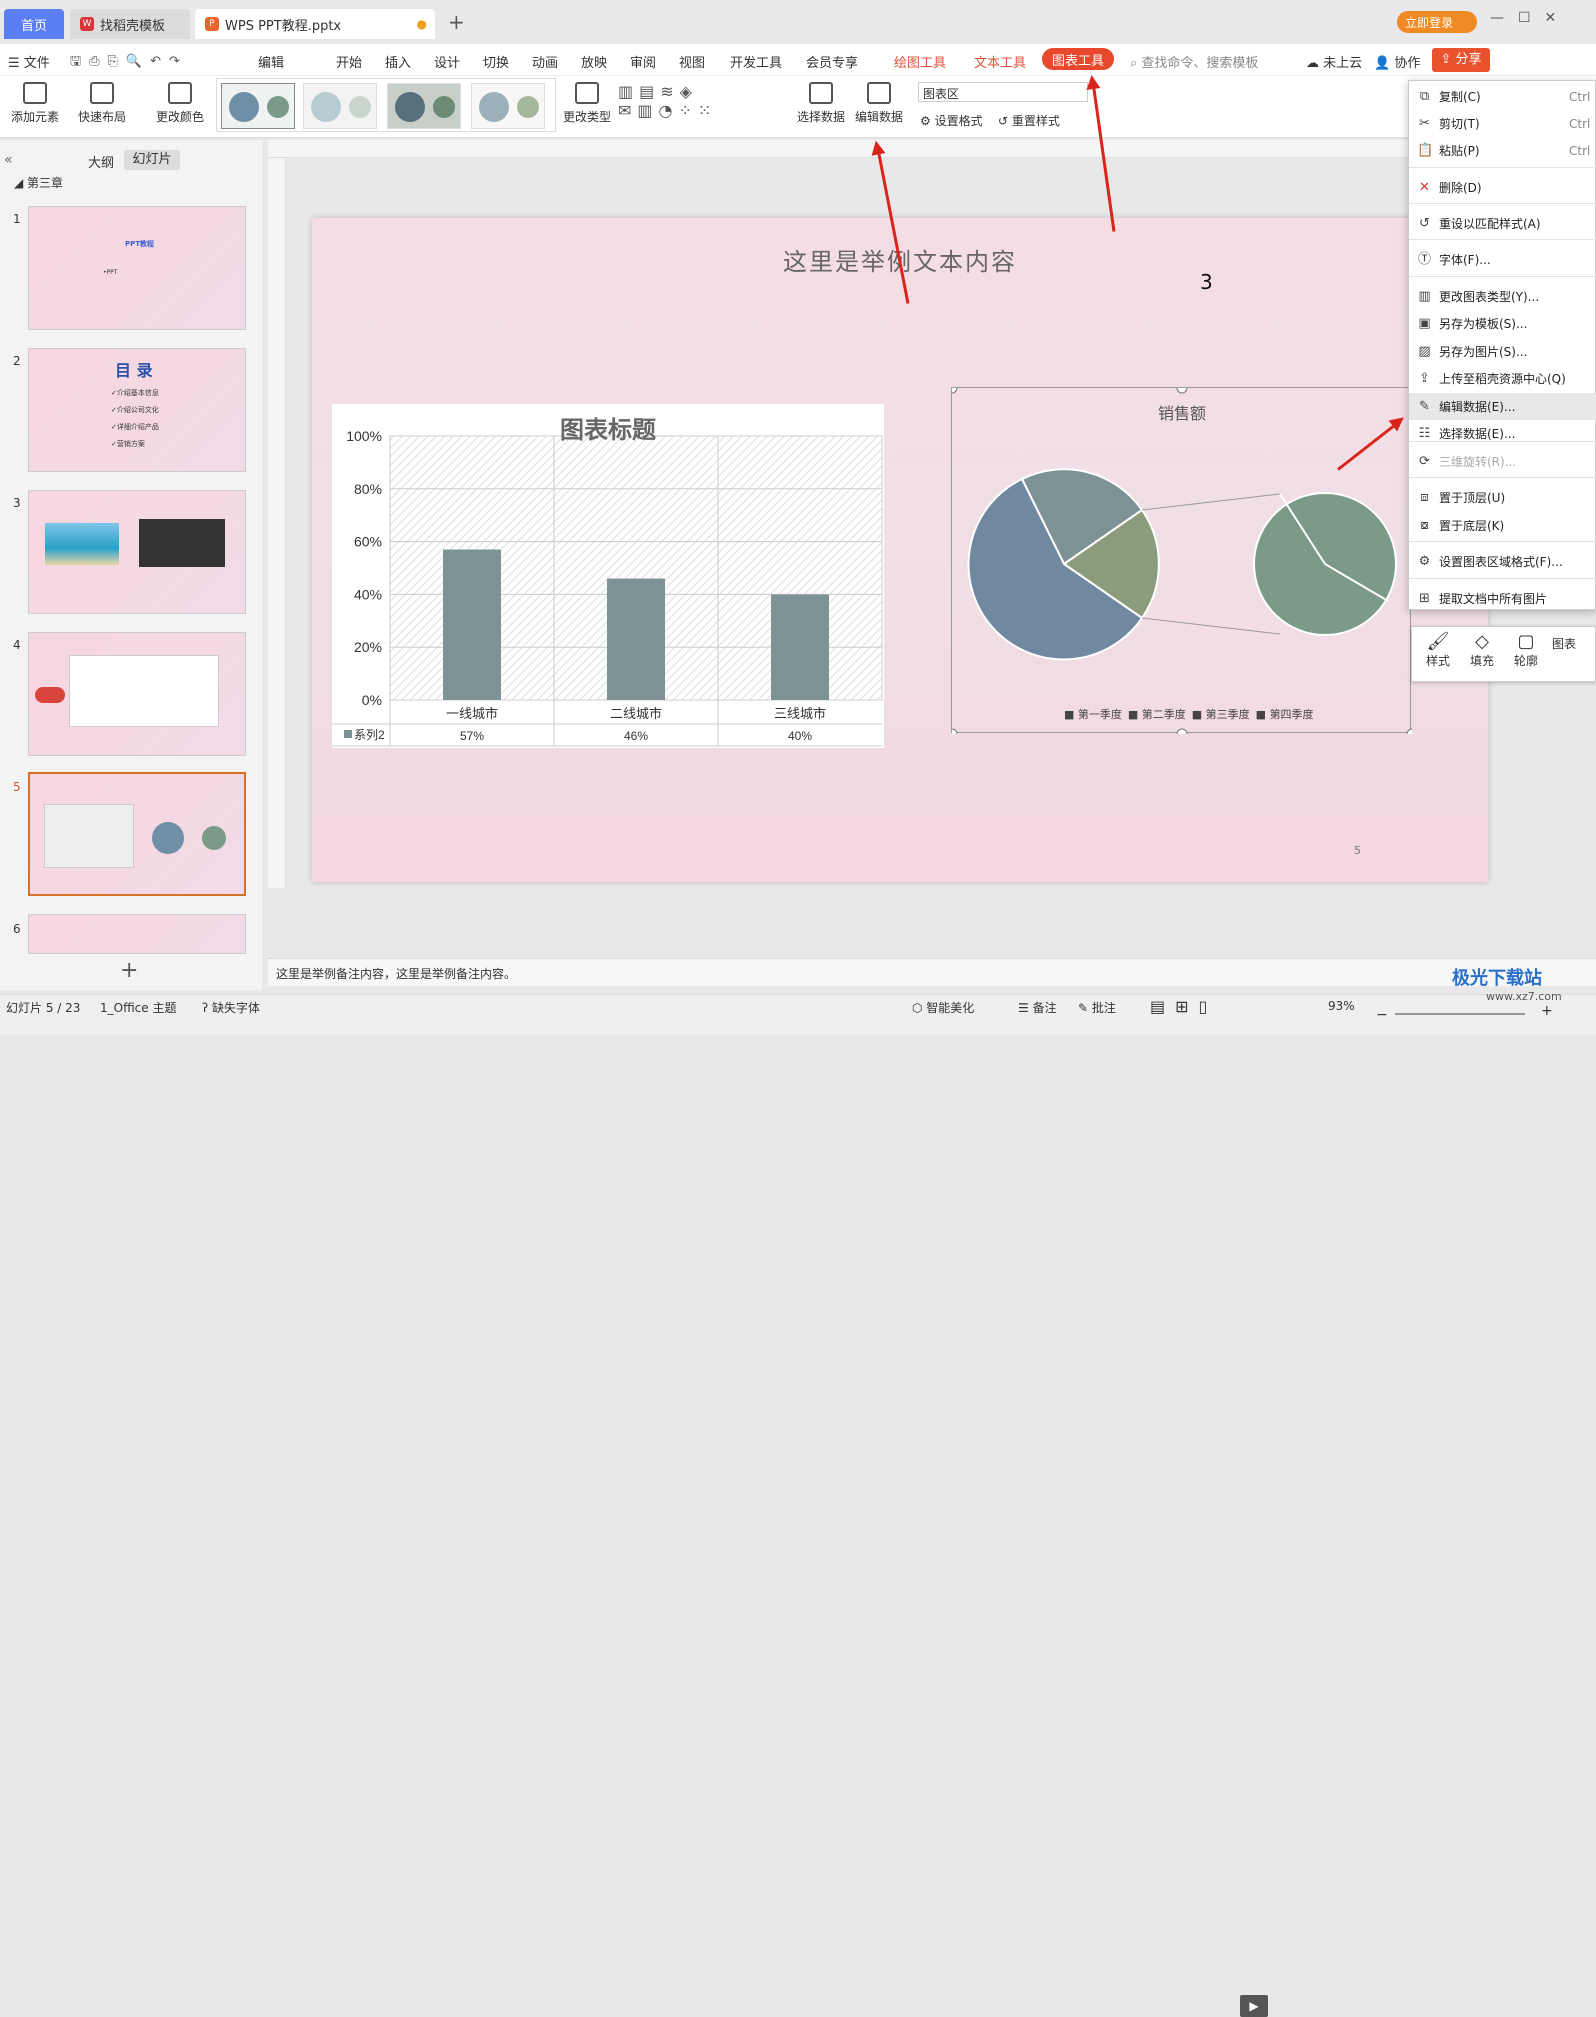  Describe the element at coordinates (1206, 282) in the screenshot. I see `slide-number-text: 3` at that location.